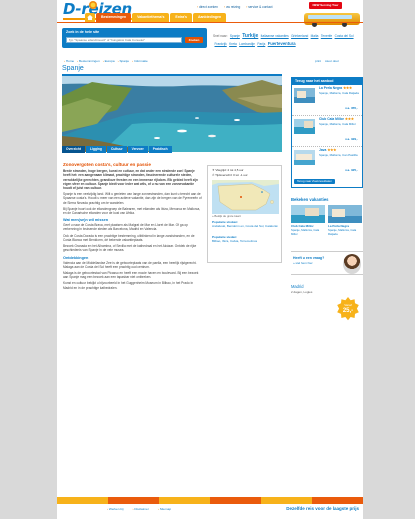 The width and height of the screenshot is (415, 519). What do you see at coordinates (303, 263) in the screenshot?
I see `question-link: » stel hem hier` at bounding box center [303, 263].